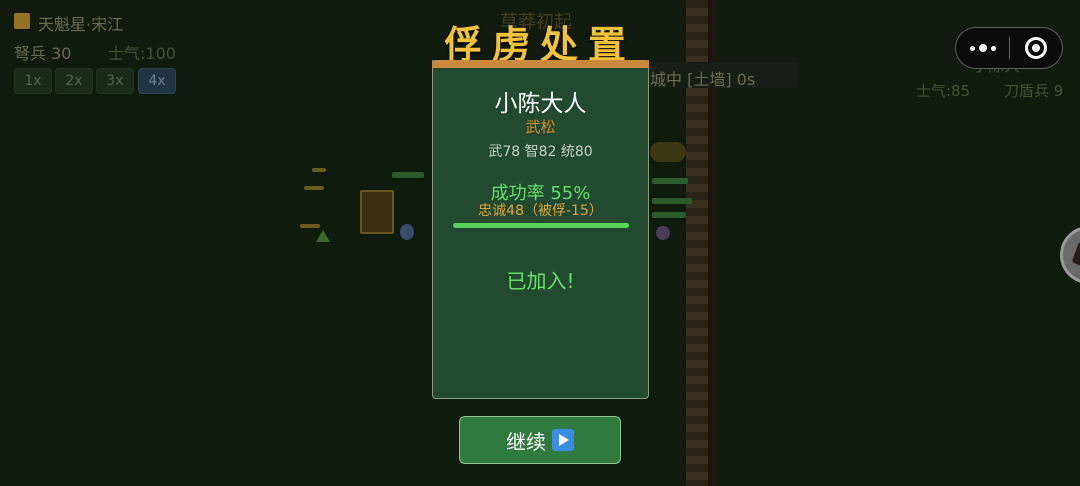  Describe the element at coordinates (540, 152) in the screenshot. I see `general-stats: 武78 智82 统80` at that location.